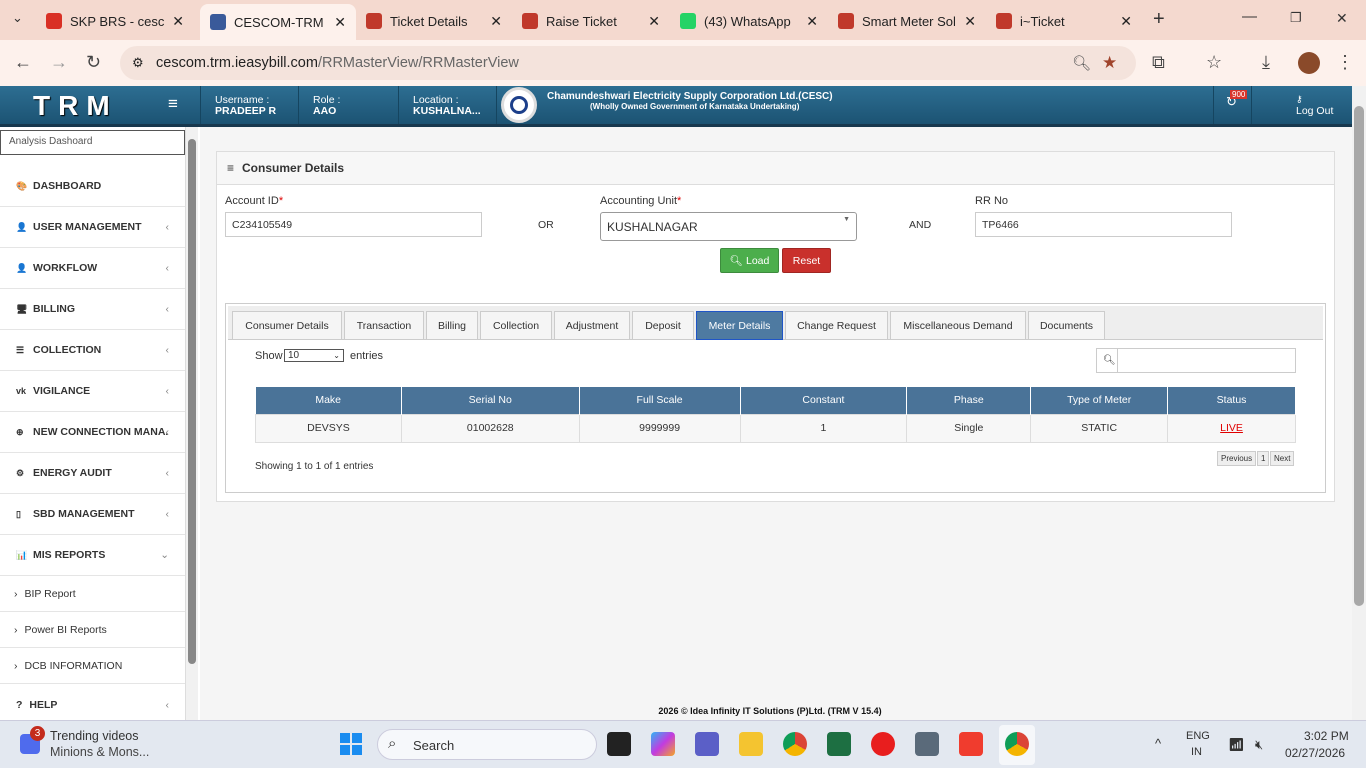 The width and height of the screenshot is (1366, 768). Describe the element at coordinates (1017, 745) in the screenshot. I see `active-chrome-app` at that location.